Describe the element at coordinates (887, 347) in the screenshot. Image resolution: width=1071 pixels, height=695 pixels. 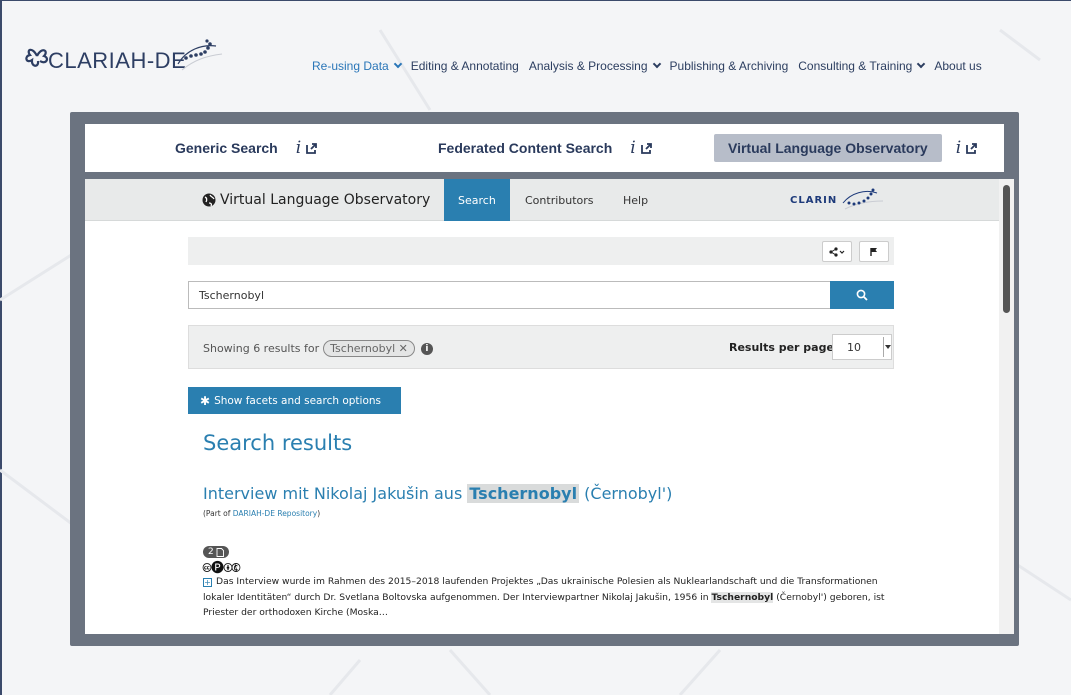
I see `select-caret-icon` at that location.